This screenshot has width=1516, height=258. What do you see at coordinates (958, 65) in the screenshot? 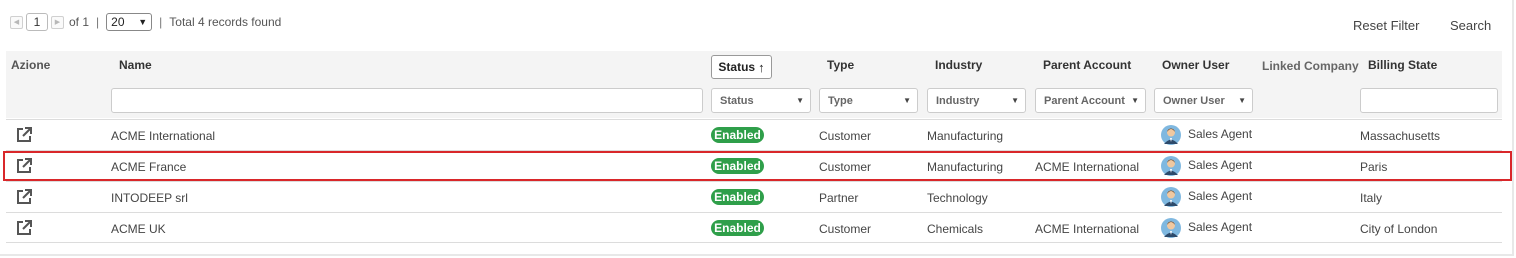
I see `column-header-industry: Industry` at bounding box center [958, 65].